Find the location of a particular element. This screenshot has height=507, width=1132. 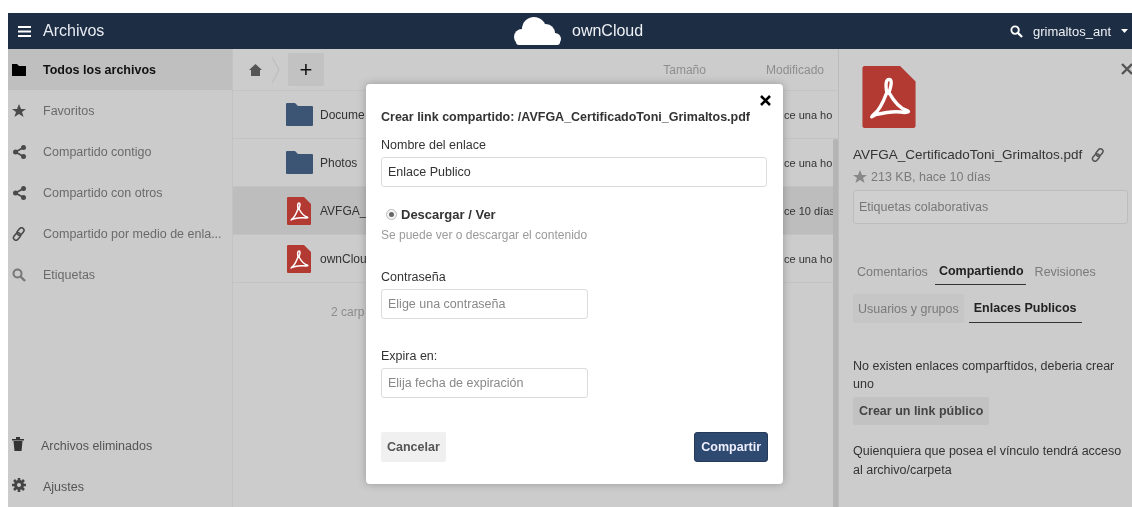

sidebar-item: Etiquetas is located at coordinates (120, 274).